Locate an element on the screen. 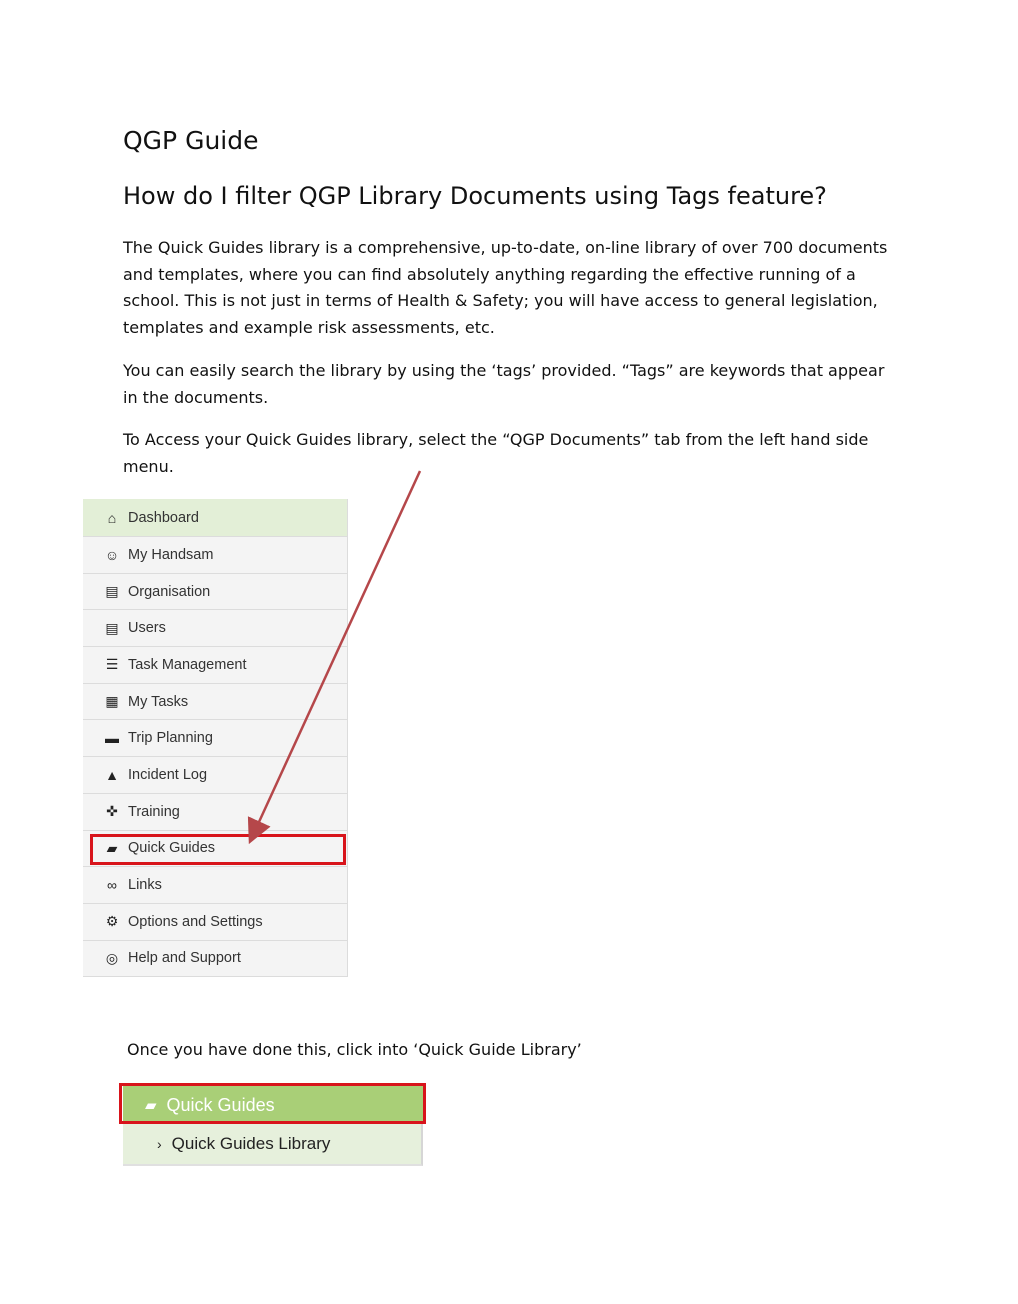 Image resolution: width=1018 pixels, height=1304 pixels. quick-guides-library-label: Quick Guides Library is located at coordinates (251, 1143).